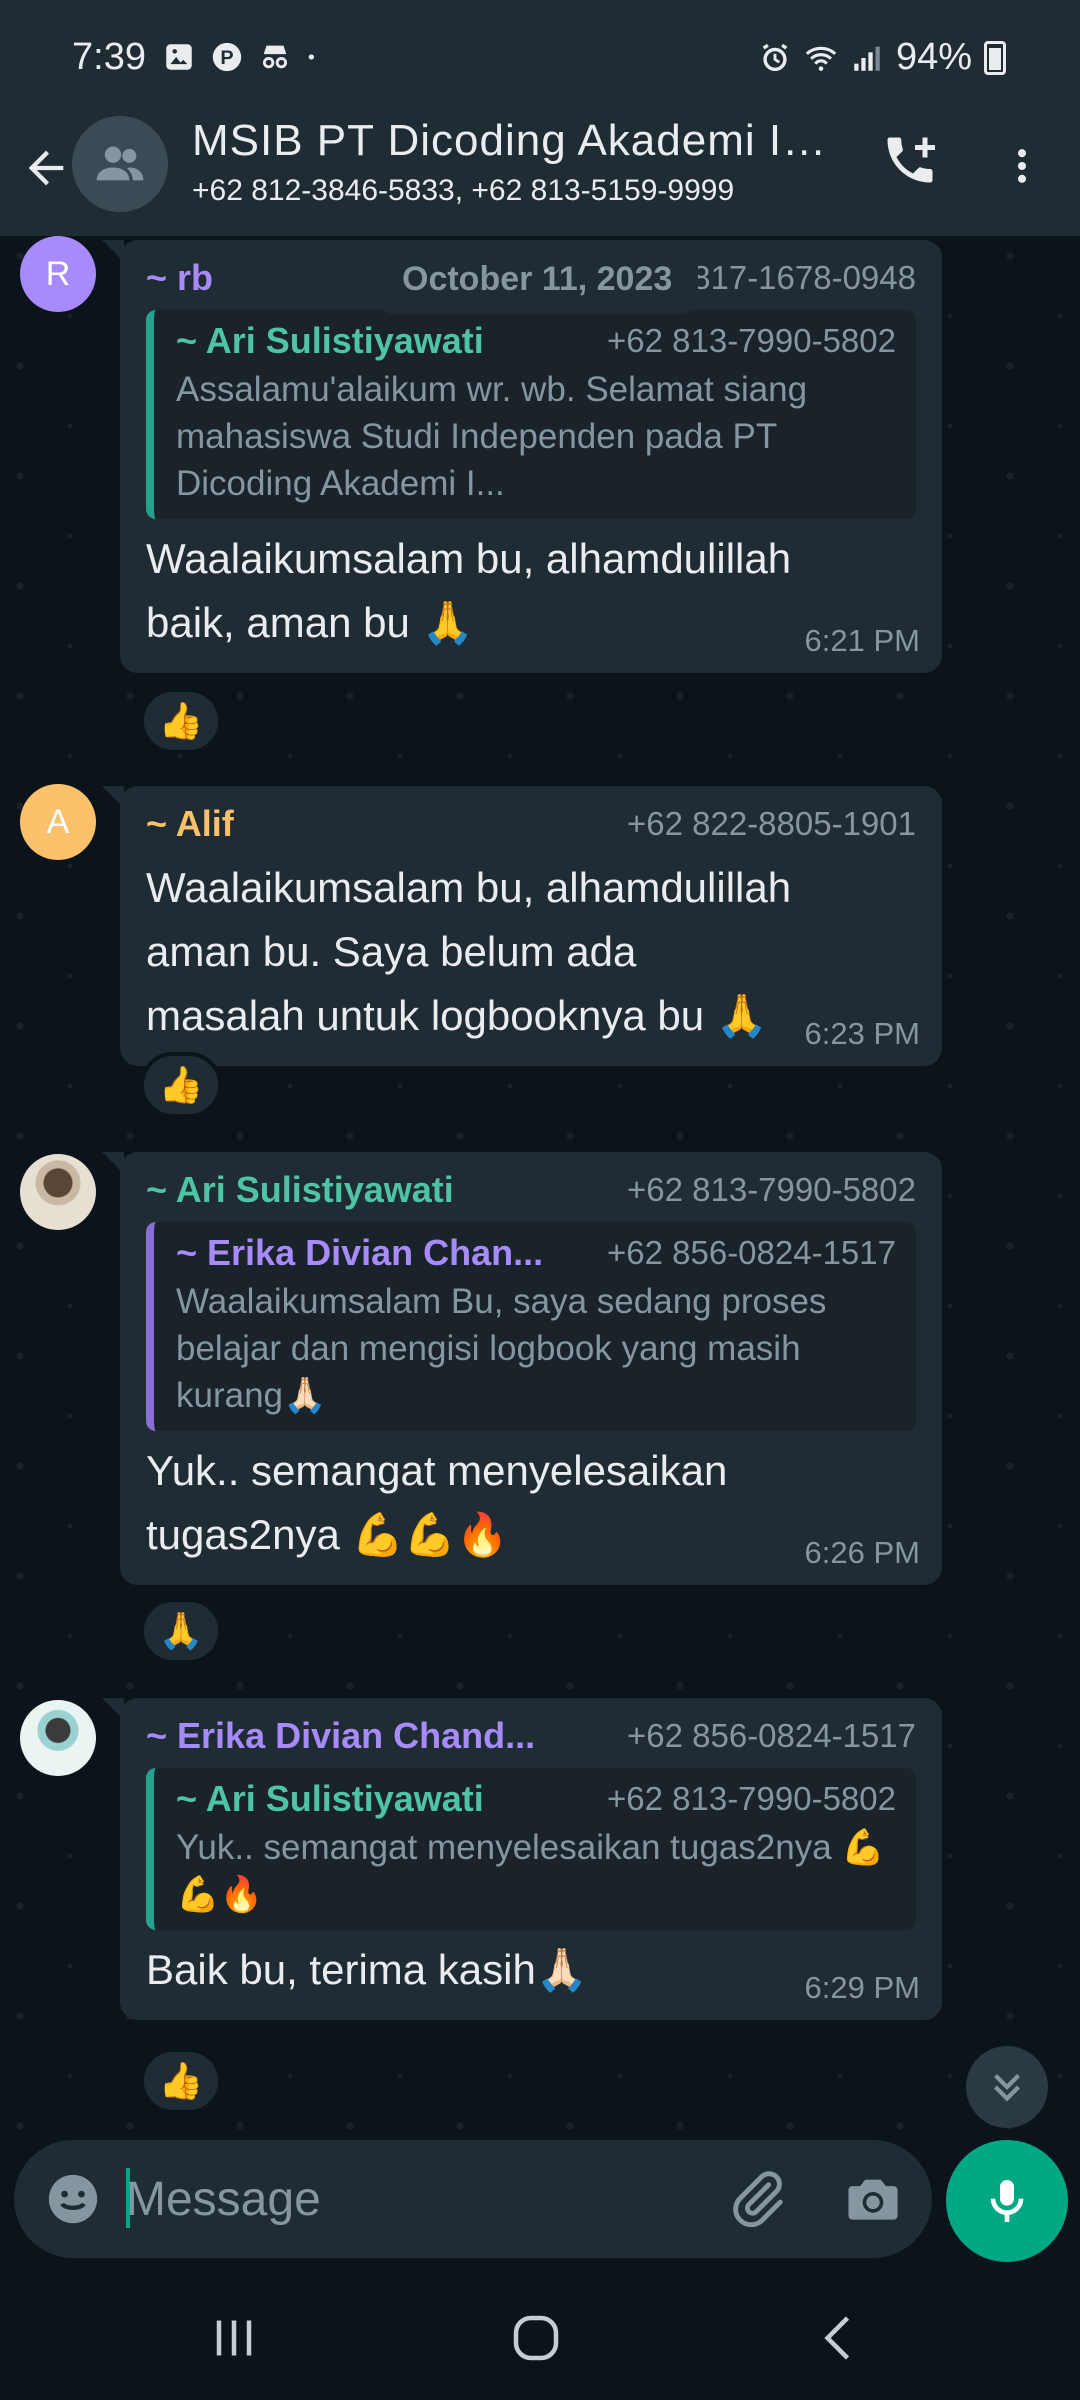  I want to click on date-pill: October 11, 2023, so click(537, 279).